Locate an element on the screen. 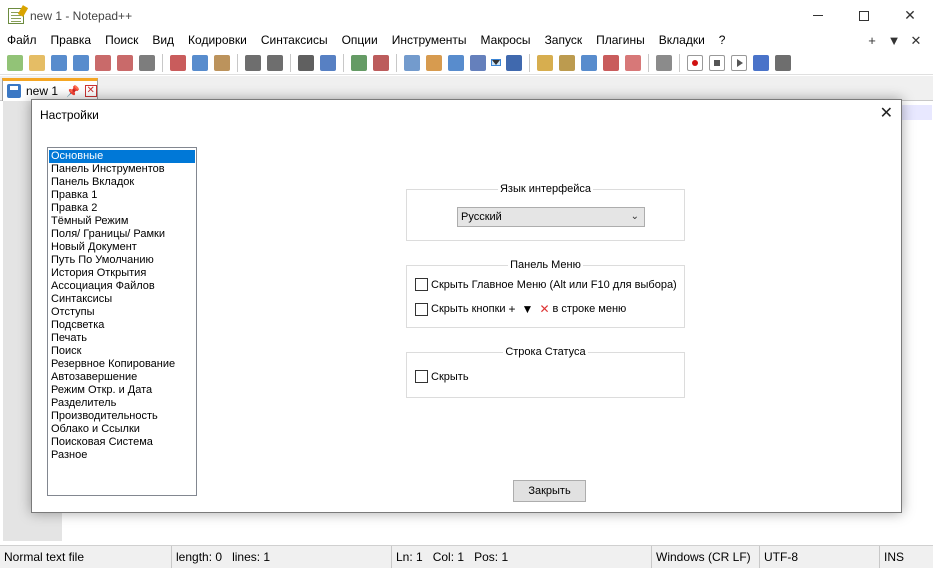 The width and height of the screenshot is (933, 568). folder-workspace-icon is located at coordinates (633, 62).